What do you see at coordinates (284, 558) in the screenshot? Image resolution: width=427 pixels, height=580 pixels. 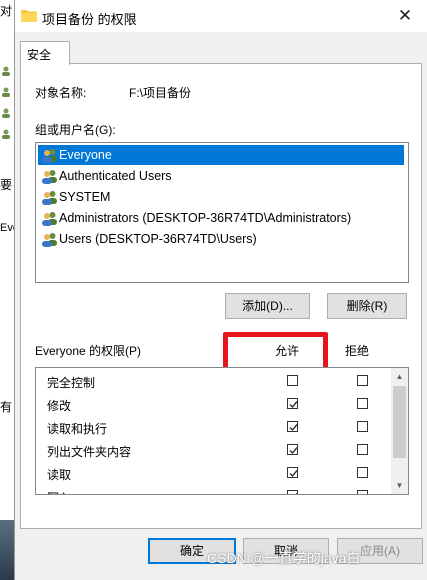 I see `watermark: CSDN @一直学的java白` at bounding box center [284, 558].